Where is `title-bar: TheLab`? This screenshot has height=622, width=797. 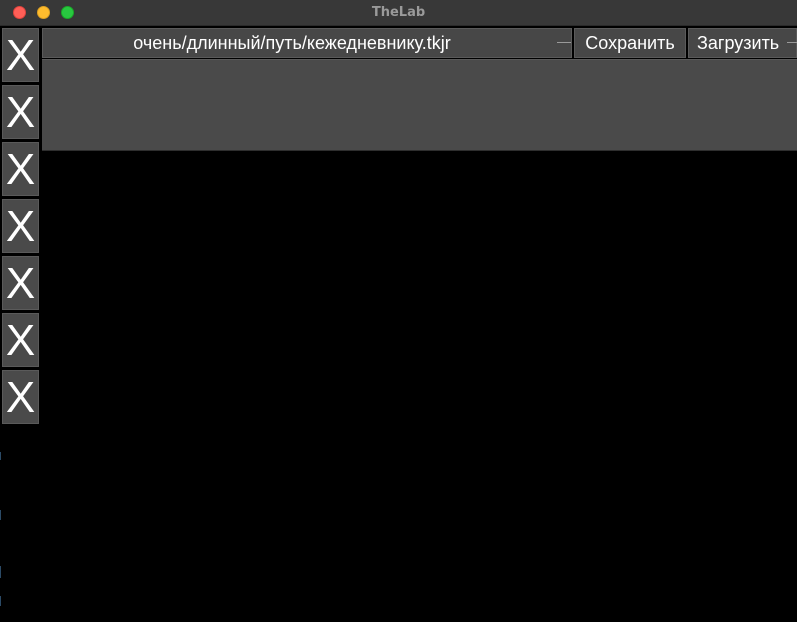
title-bar: TheLab is located at coordinates (398, 13).